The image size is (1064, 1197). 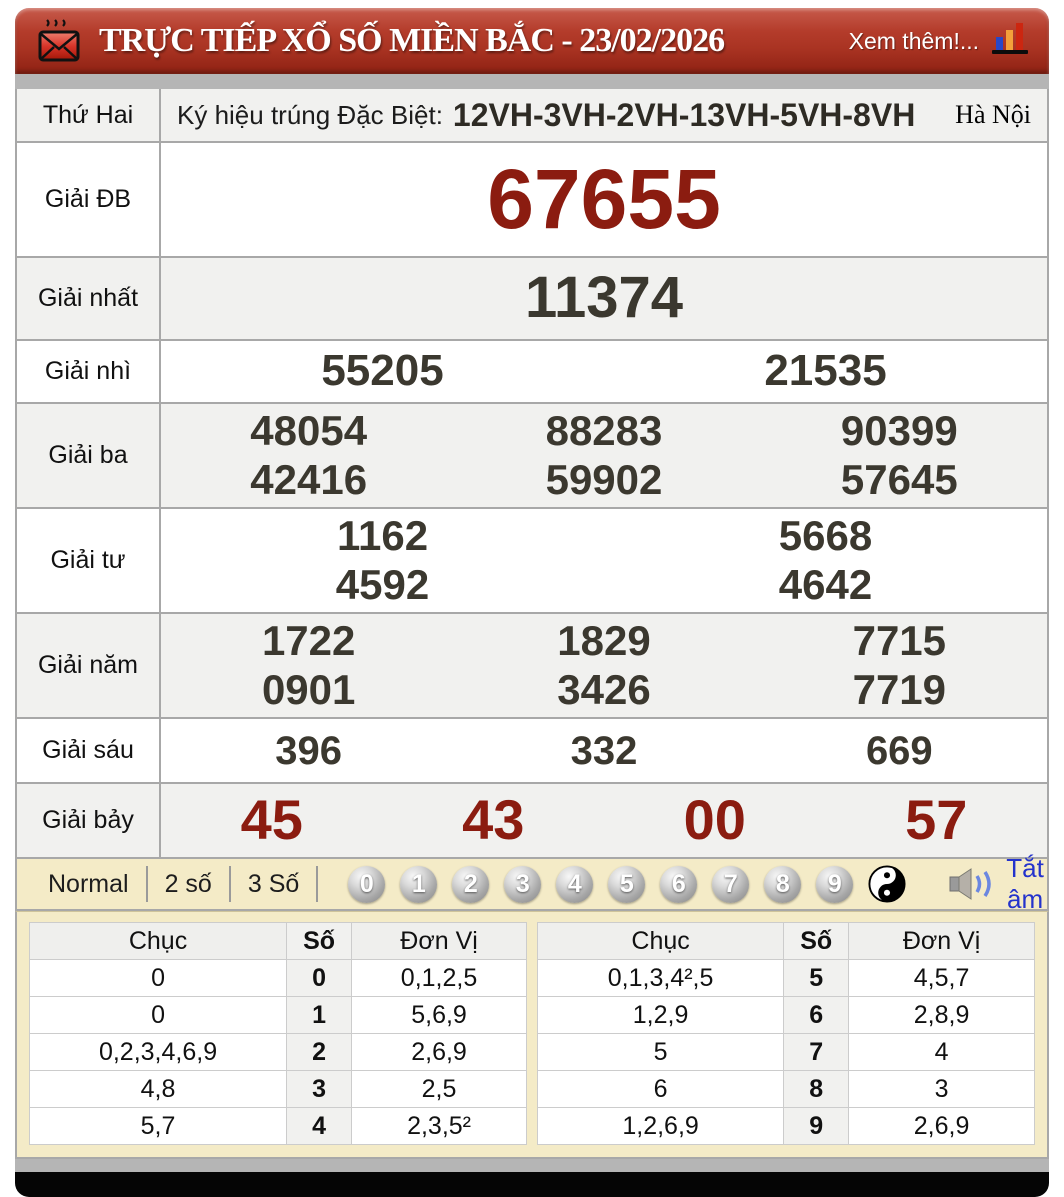 I want to click on prize-row-sau: Giải sáu 396 332 669, so click(x=532, y=749).